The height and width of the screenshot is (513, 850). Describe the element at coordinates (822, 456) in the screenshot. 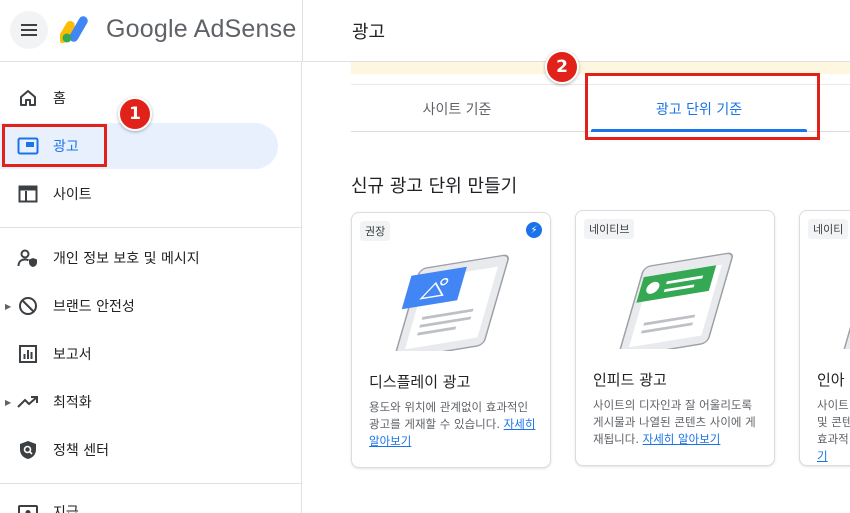

I see `learn-more-link: 기` at that location.